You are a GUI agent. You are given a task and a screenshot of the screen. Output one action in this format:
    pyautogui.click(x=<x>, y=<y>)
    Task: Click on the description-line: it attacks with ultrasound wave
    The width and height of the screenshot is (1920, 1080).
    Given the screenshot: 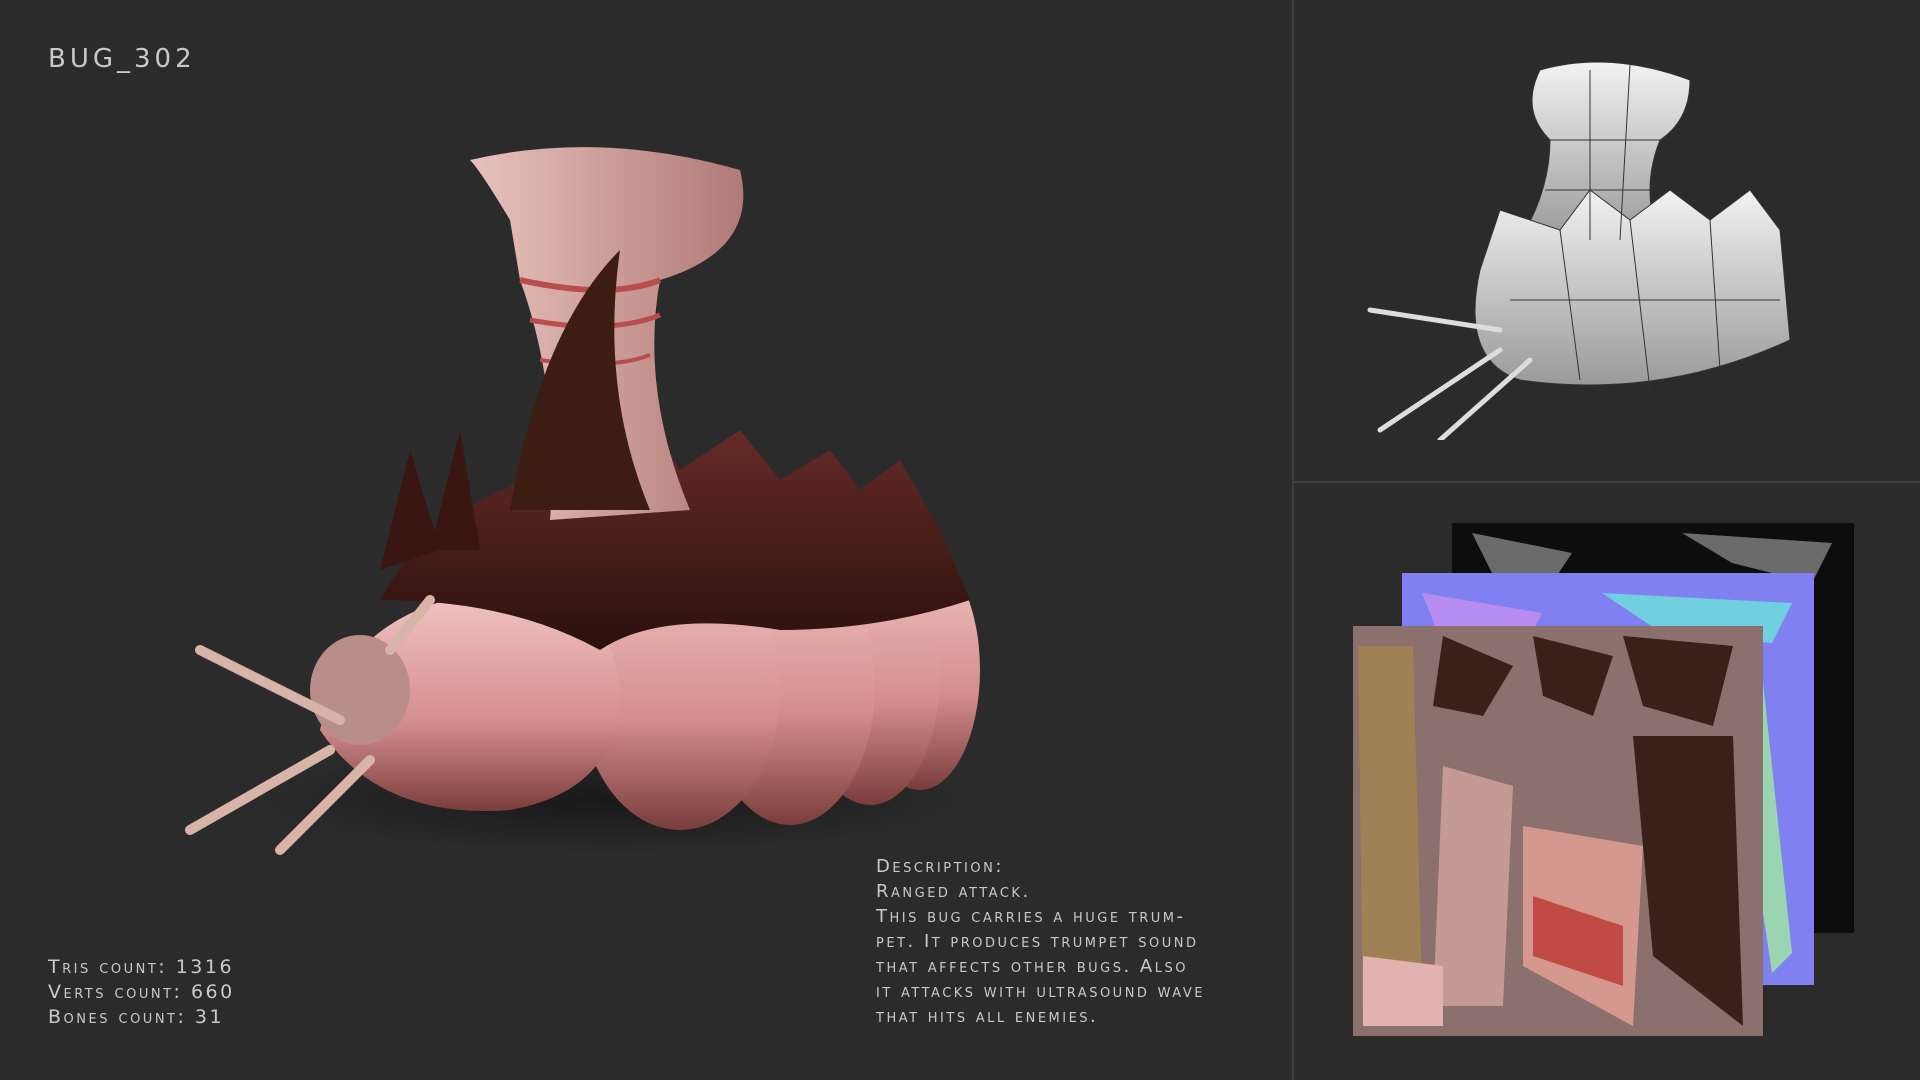 What is the action you would take?
    pyautogui.click(x=1040, y=991)
    